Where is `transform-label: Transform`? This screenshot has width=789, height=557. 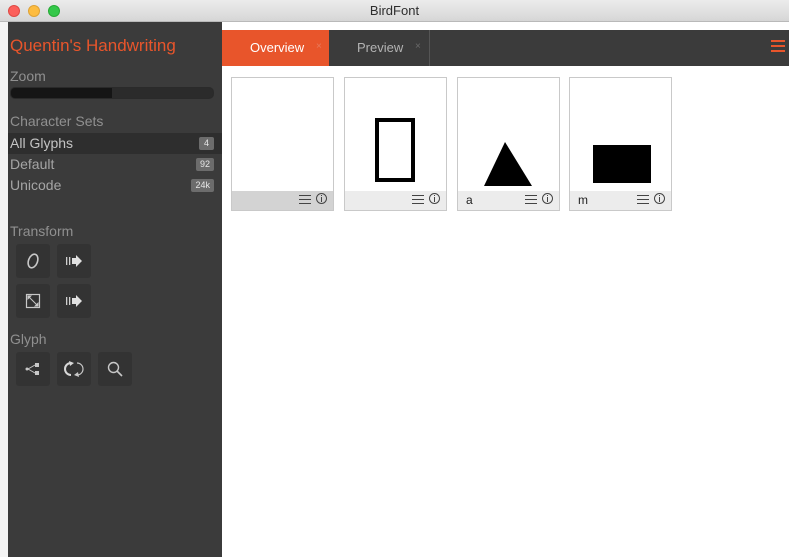
transform-label: Transform is located at coordinates (42, 231).